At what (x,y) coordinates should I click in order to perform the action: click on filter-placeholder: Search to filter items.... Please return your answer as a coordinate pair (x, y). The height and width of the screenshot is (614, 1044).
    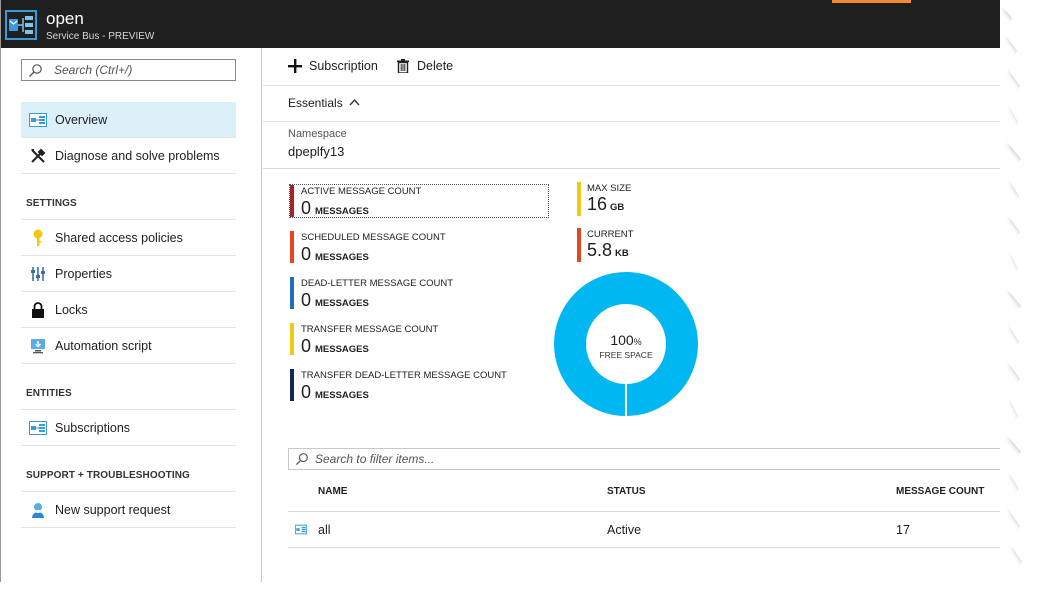
    Looking at the image, I should click on (375, 459).